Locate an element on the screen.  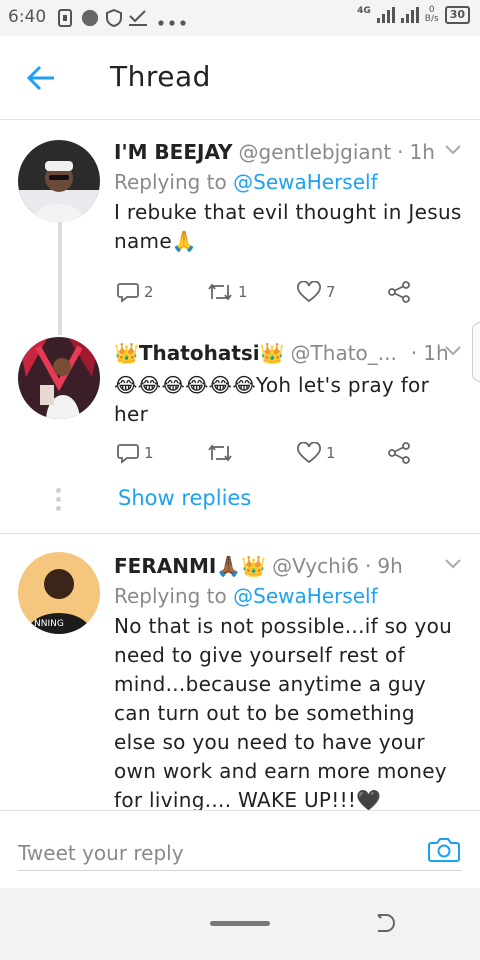
network-speed: 0 B/s is located at coordinates (431, 14).